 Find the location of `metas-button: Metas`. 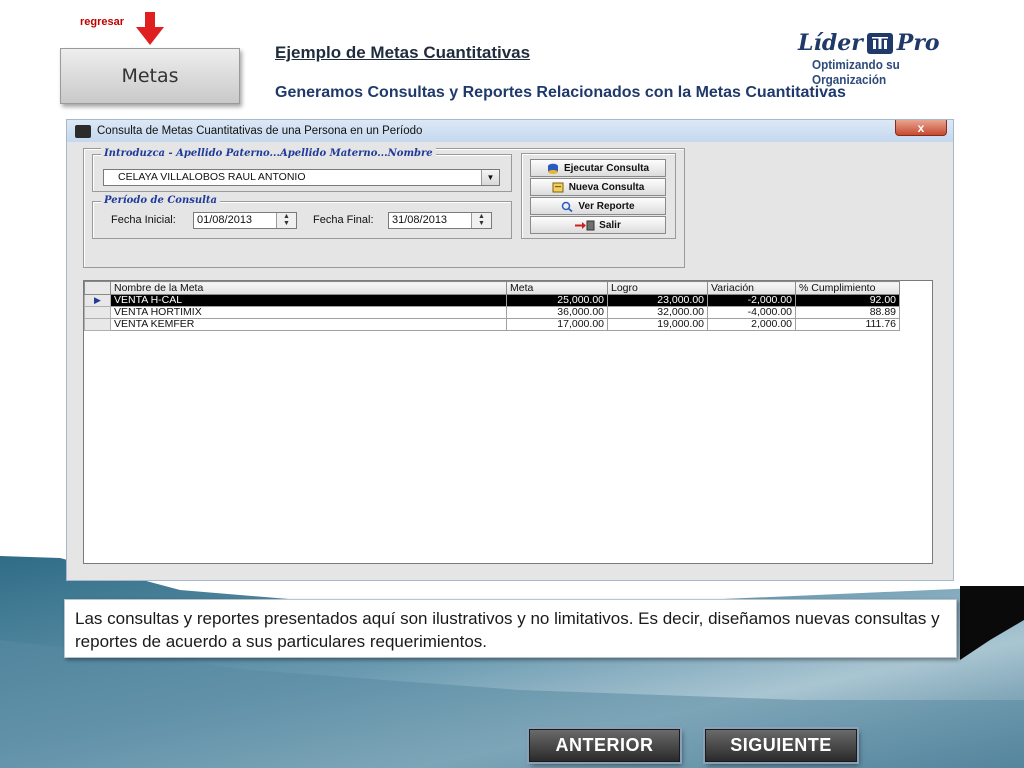

metas-button: Metas is located at coordinates (150, 76).